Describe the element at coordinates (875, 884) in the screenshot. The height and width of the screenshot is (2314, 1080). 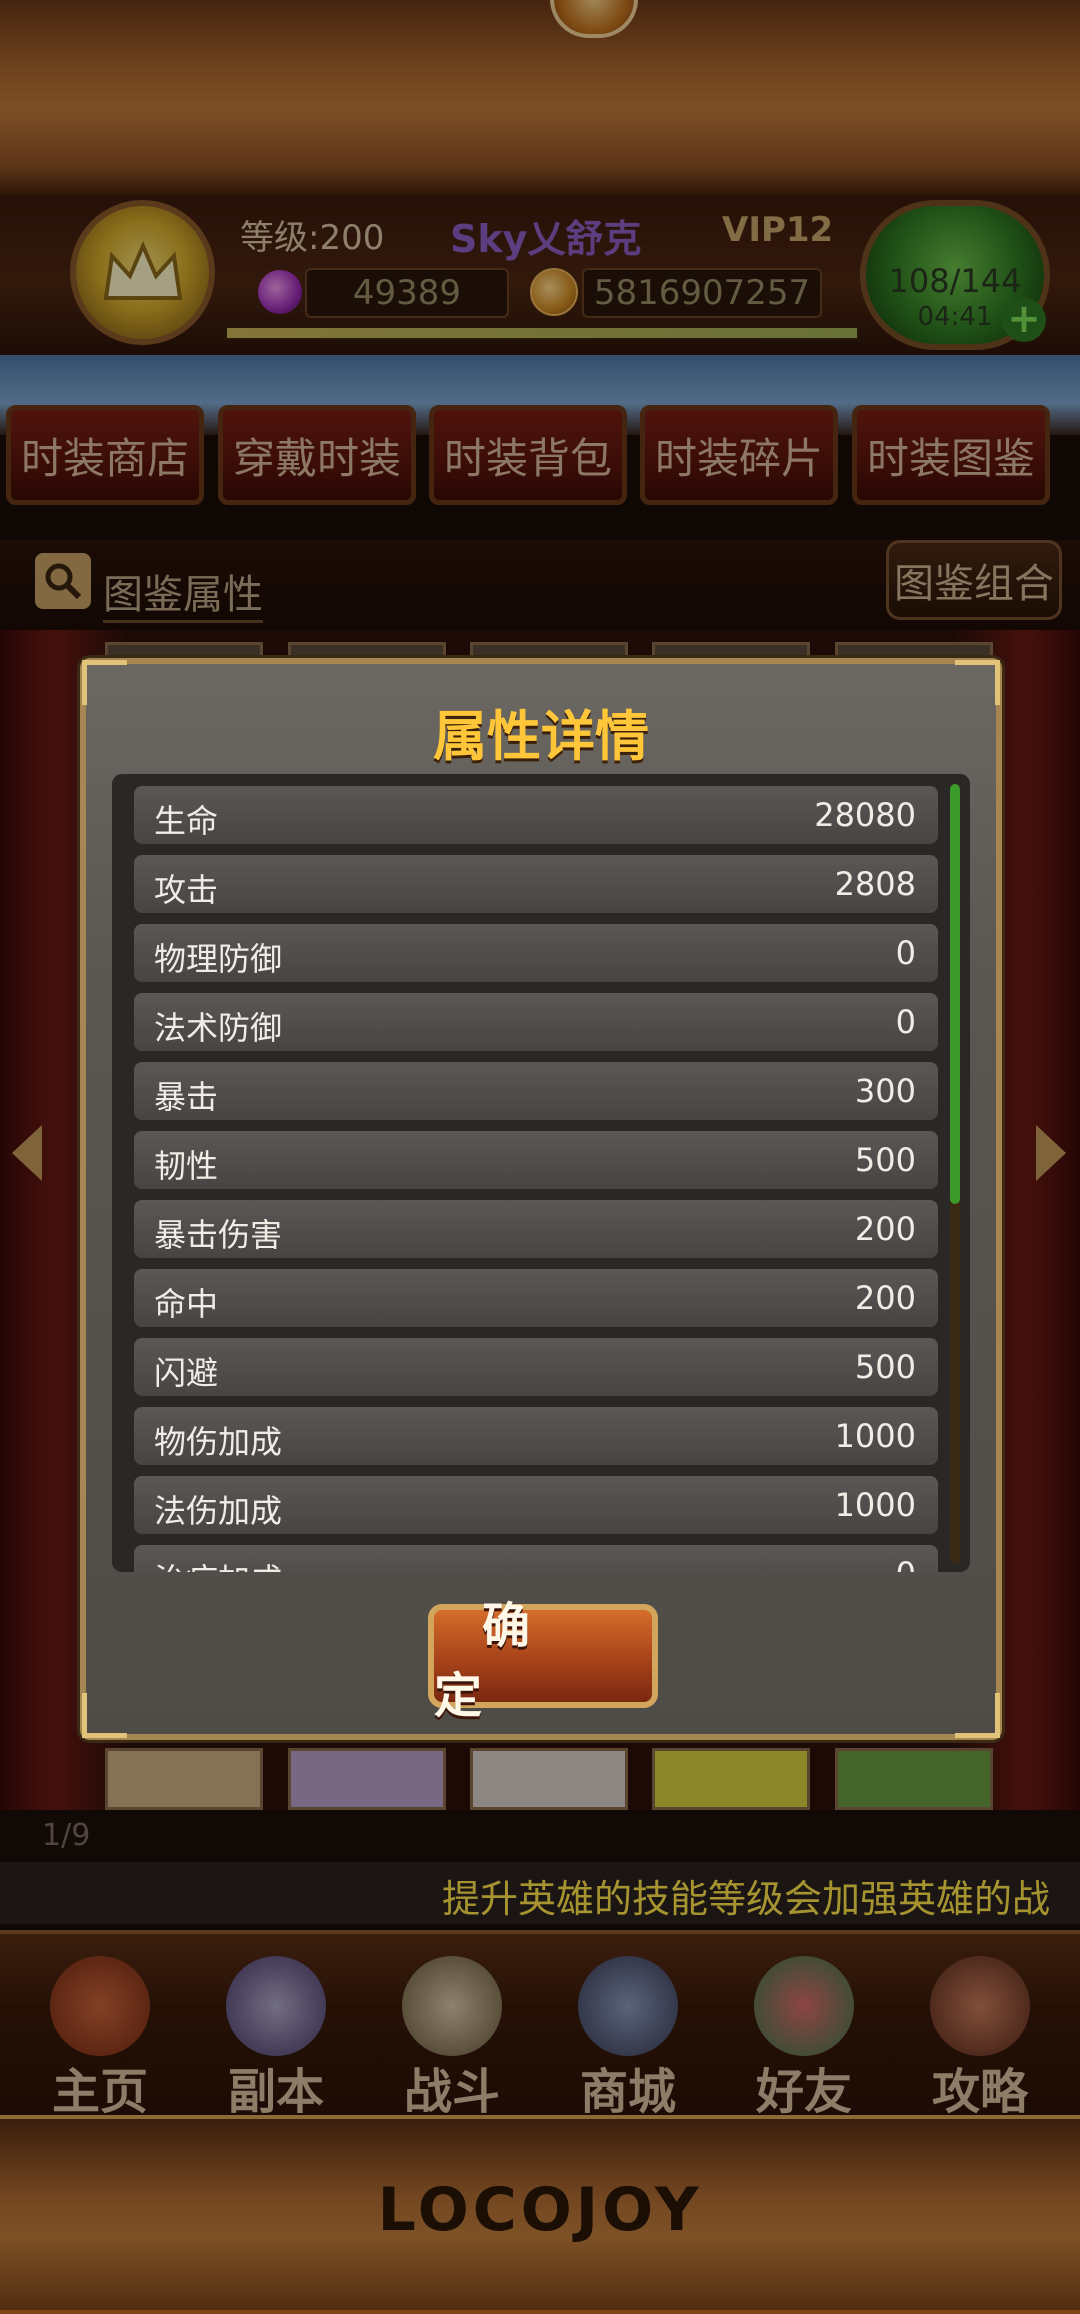
I see `attribute-value: 2808` at that location.